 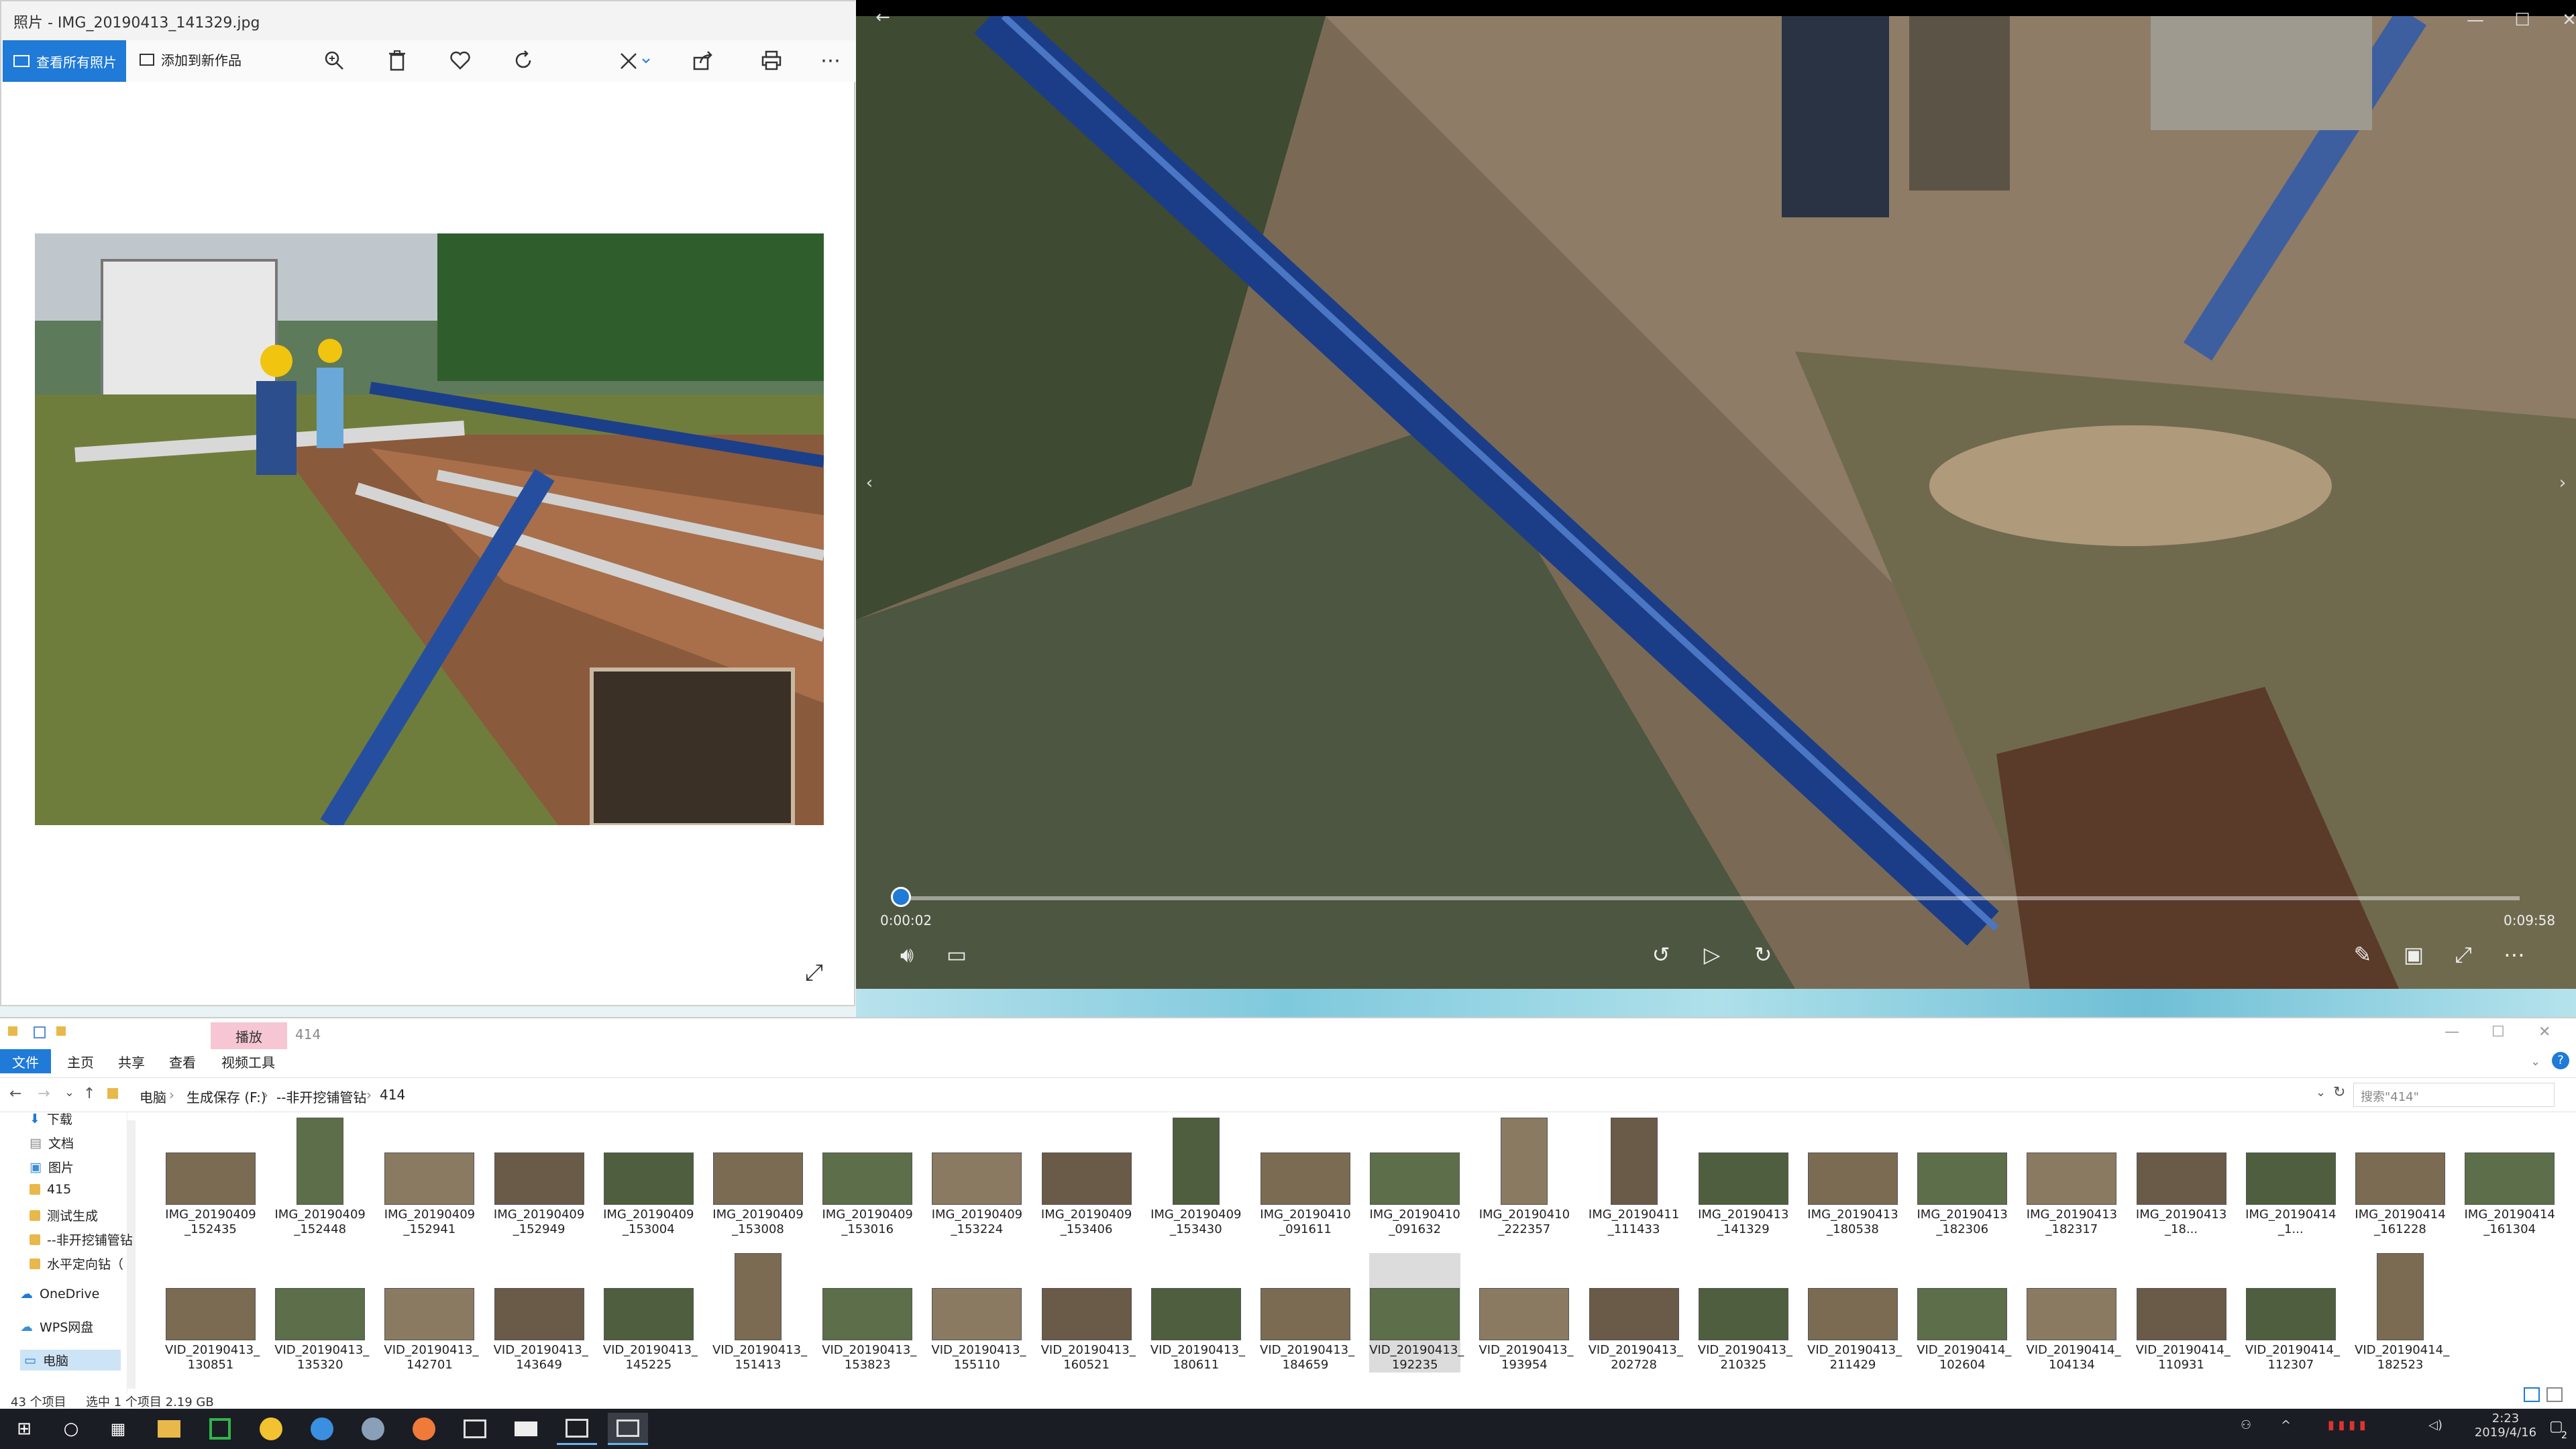 I want to click on tab-view: 查看, so click(x=182, y=1061).